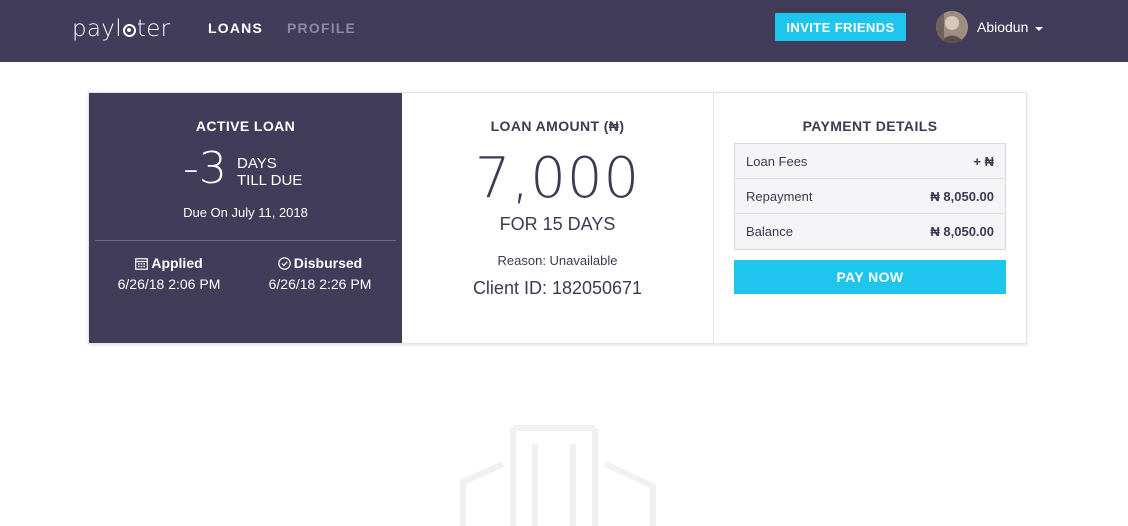 The height and width of the screenshot is (526, 1128). I want to click on days-label: DAYS TILL DUE, so click(269, 172).